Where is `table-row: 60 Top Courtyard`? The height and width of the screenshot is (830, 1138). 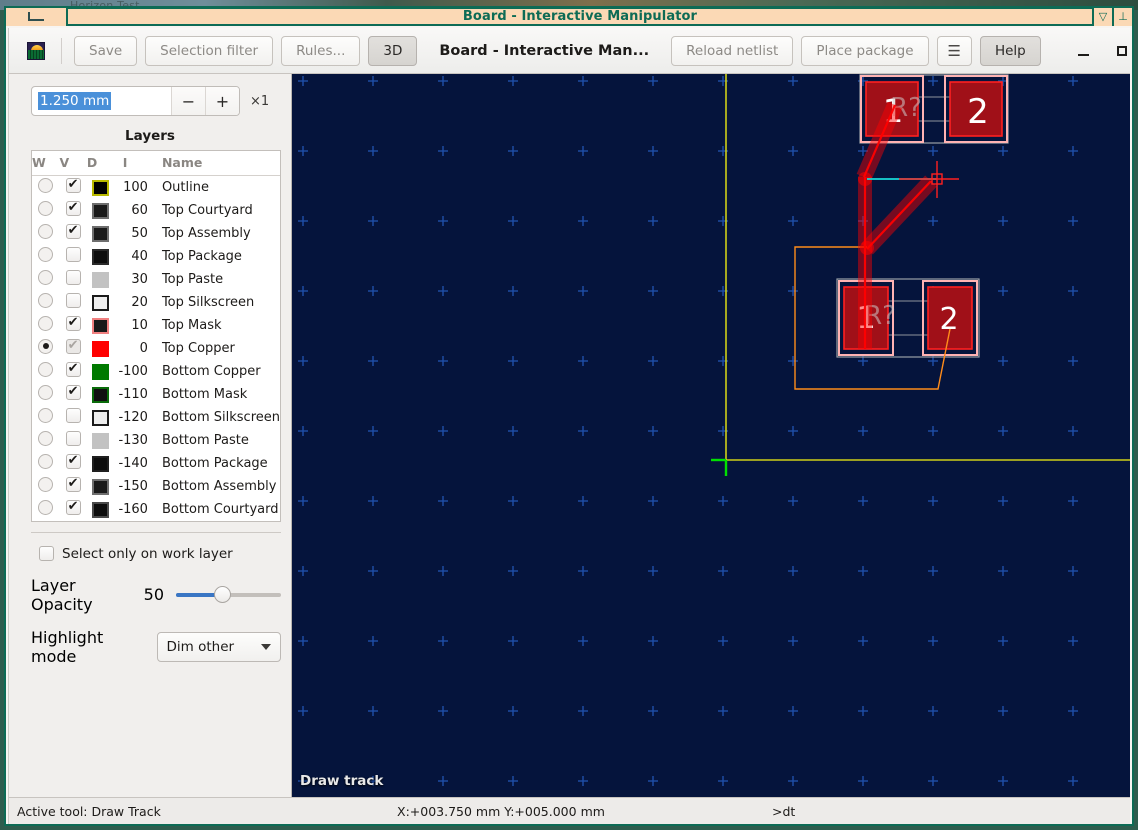
table-row: 60 Top Courtyard is located at coordinates (156, 210).